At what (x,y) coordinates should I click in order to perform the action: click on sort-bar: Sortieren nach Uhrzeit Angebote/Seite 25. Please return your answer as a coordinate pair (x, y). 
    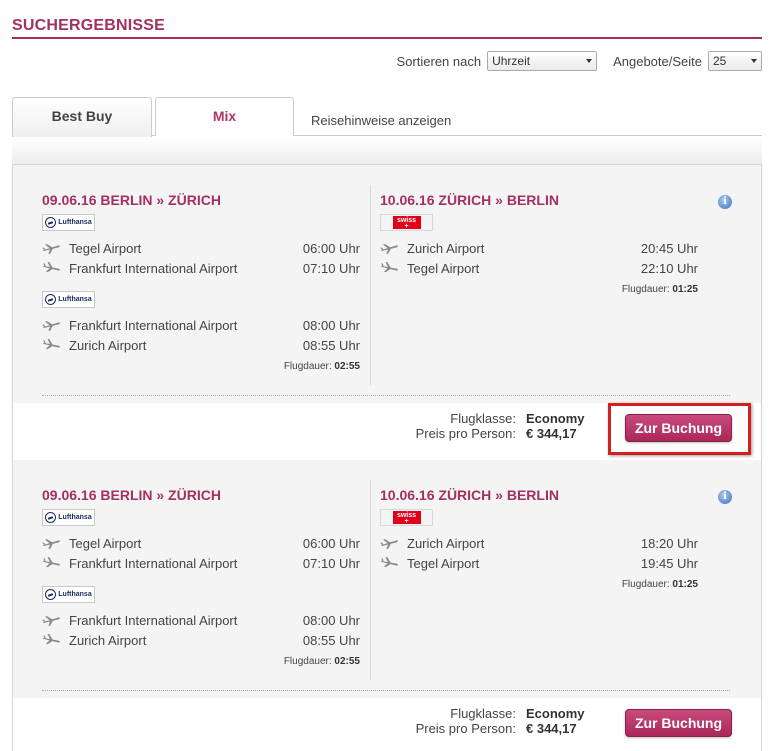
    Looking at the image, I should click on (579, 61).